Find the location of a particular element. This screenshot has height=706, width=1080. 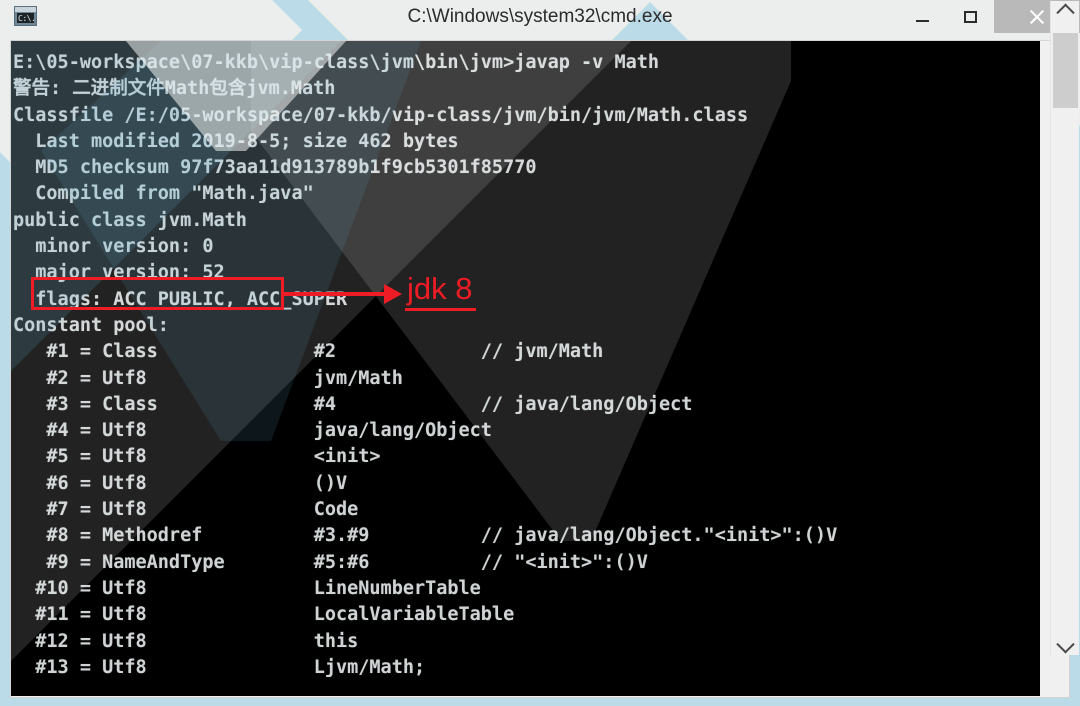

console-line: #10 = Utf8 LineNumberTable is located at coordinates (247, 588).